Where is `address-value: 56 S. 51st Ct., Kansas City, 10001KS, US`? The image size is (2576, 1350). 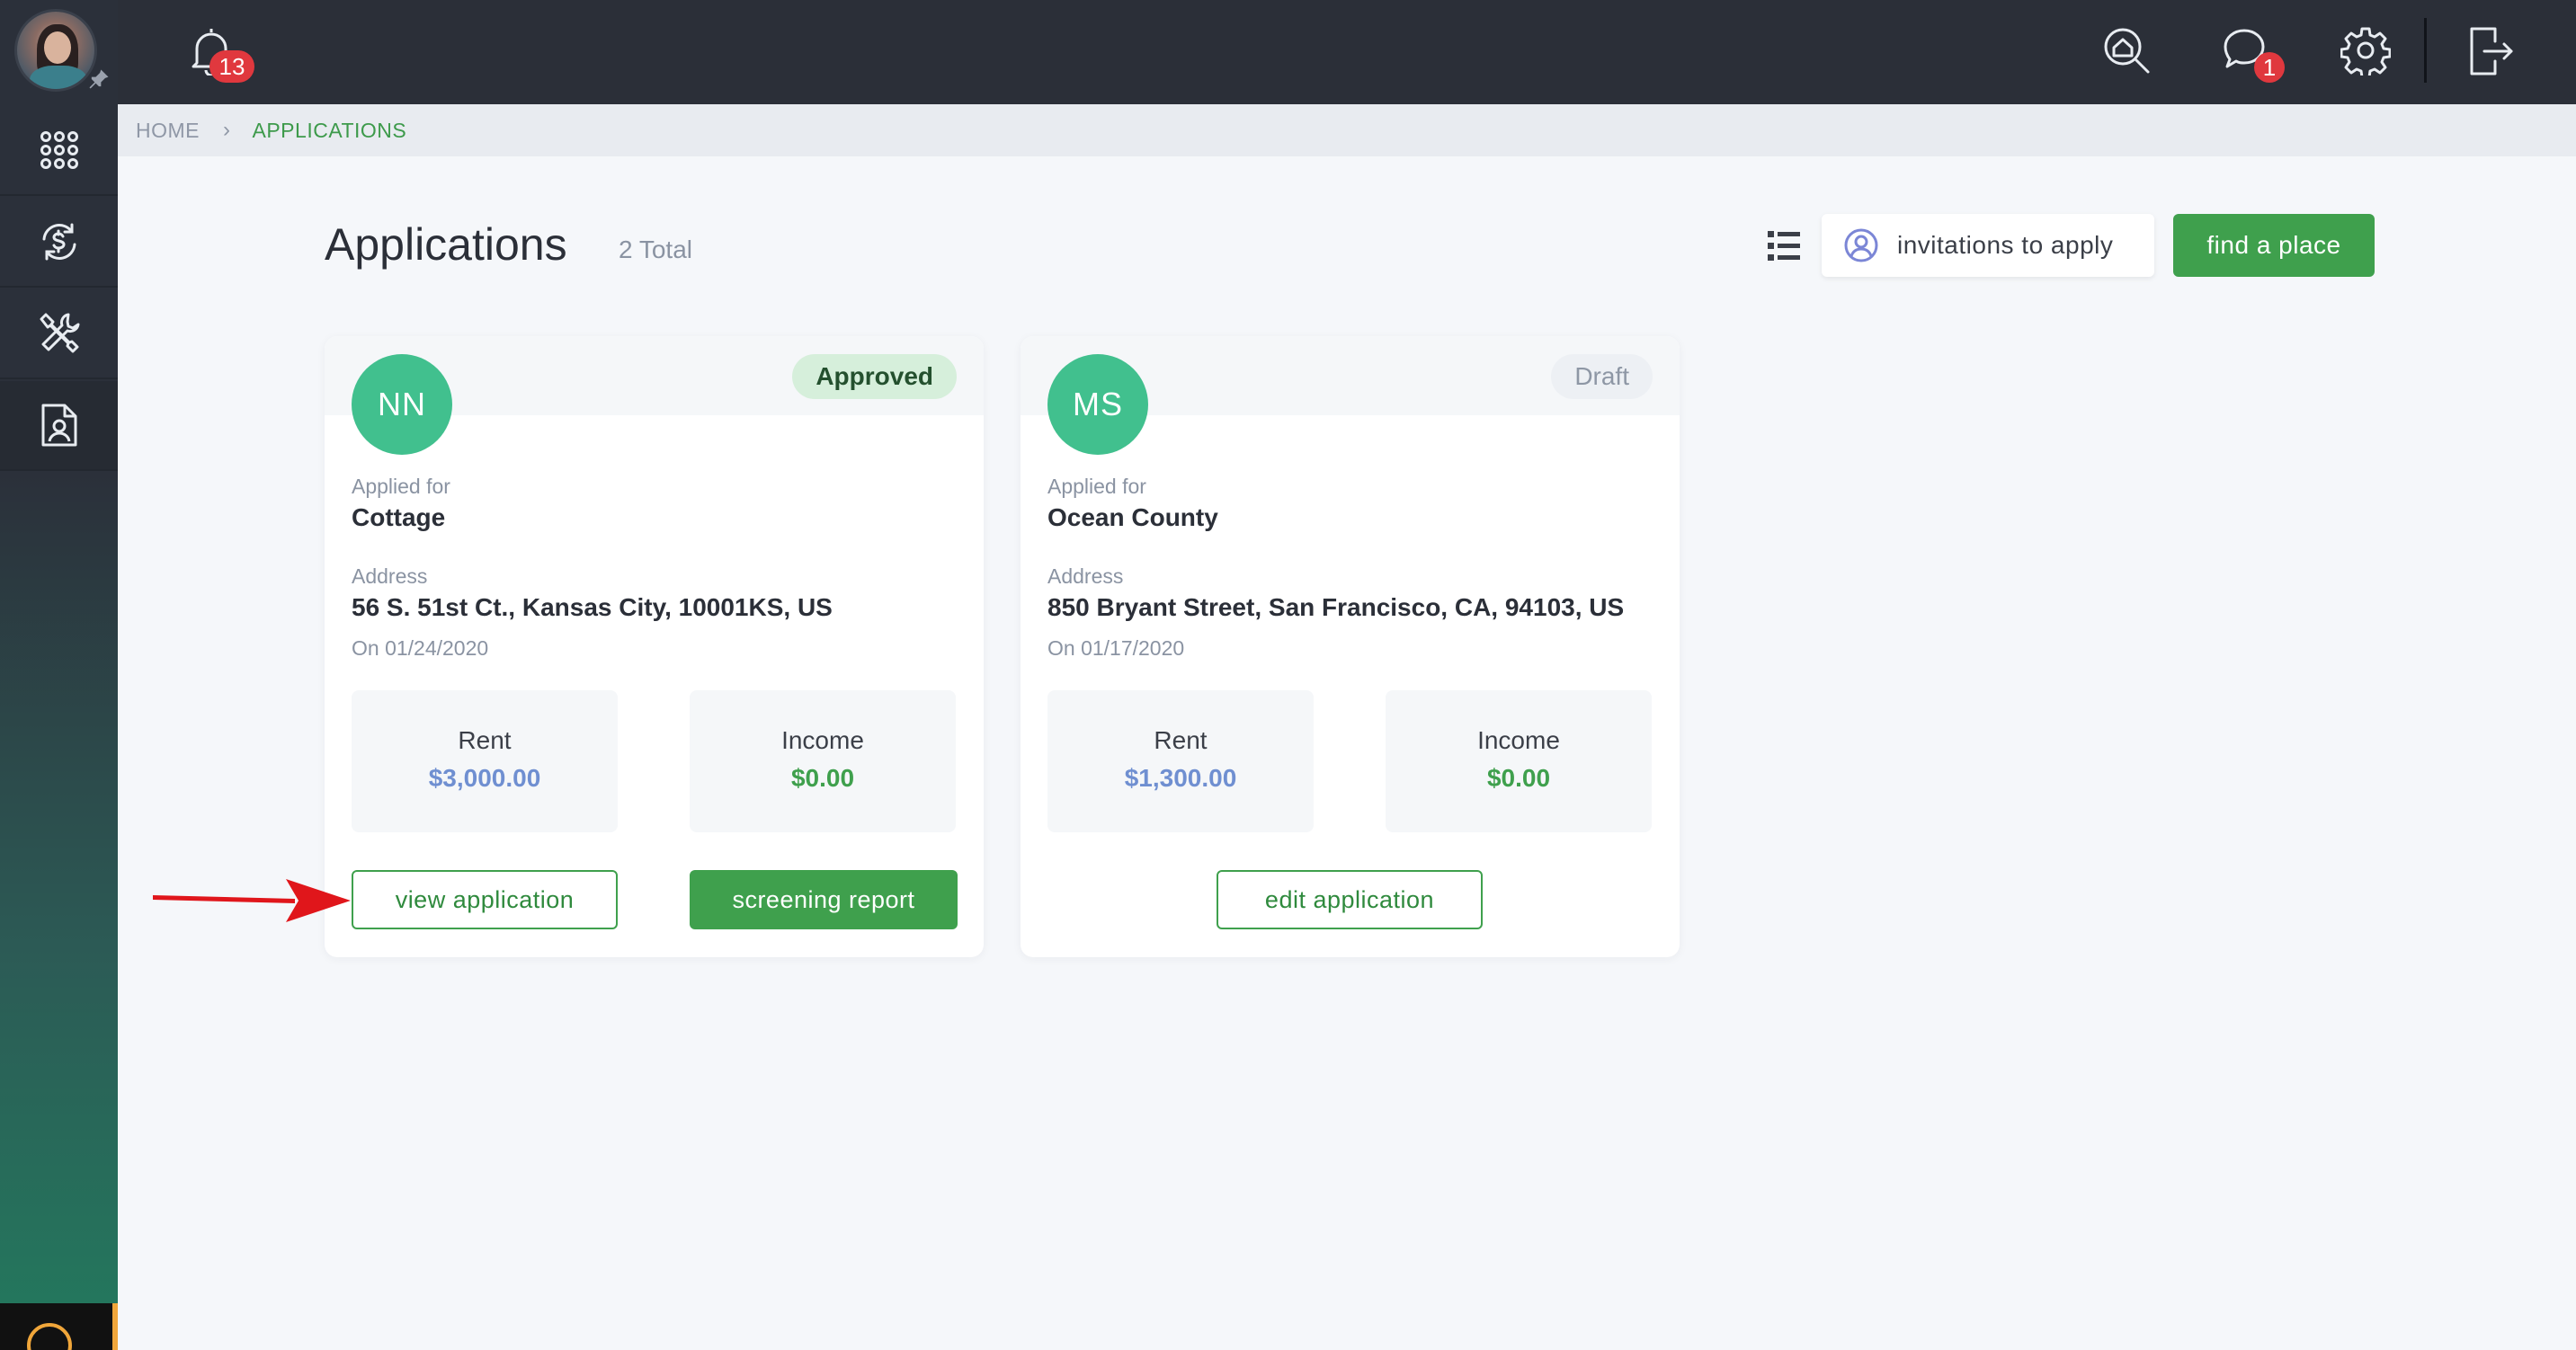
address-value: 56 S. 51st Ct., Kansas City, 10001KS, US is located at coordinates (593, 607).